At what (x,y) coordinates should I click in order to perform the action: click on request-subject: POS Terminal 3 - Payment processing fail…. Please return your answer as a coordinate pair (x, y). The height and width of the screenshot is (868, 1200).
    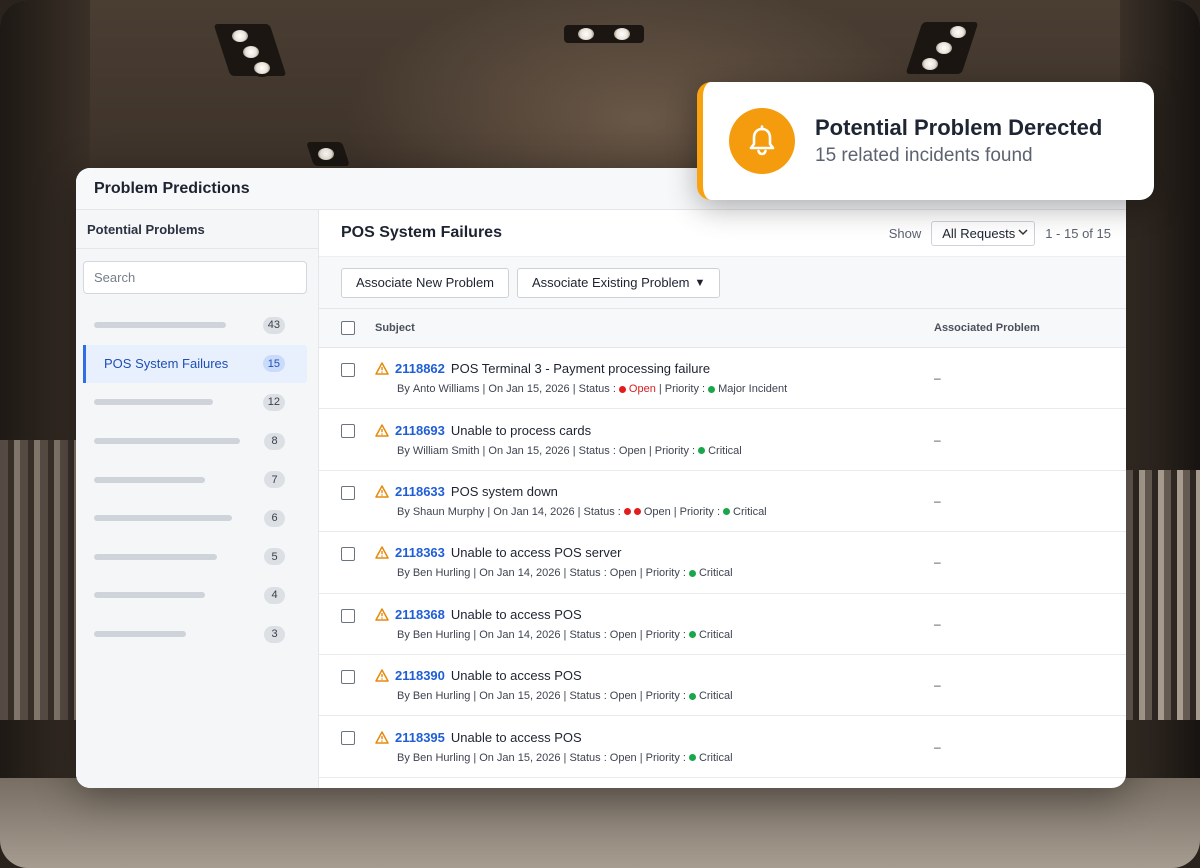
    Looking at the image, I should click on (580, 369).